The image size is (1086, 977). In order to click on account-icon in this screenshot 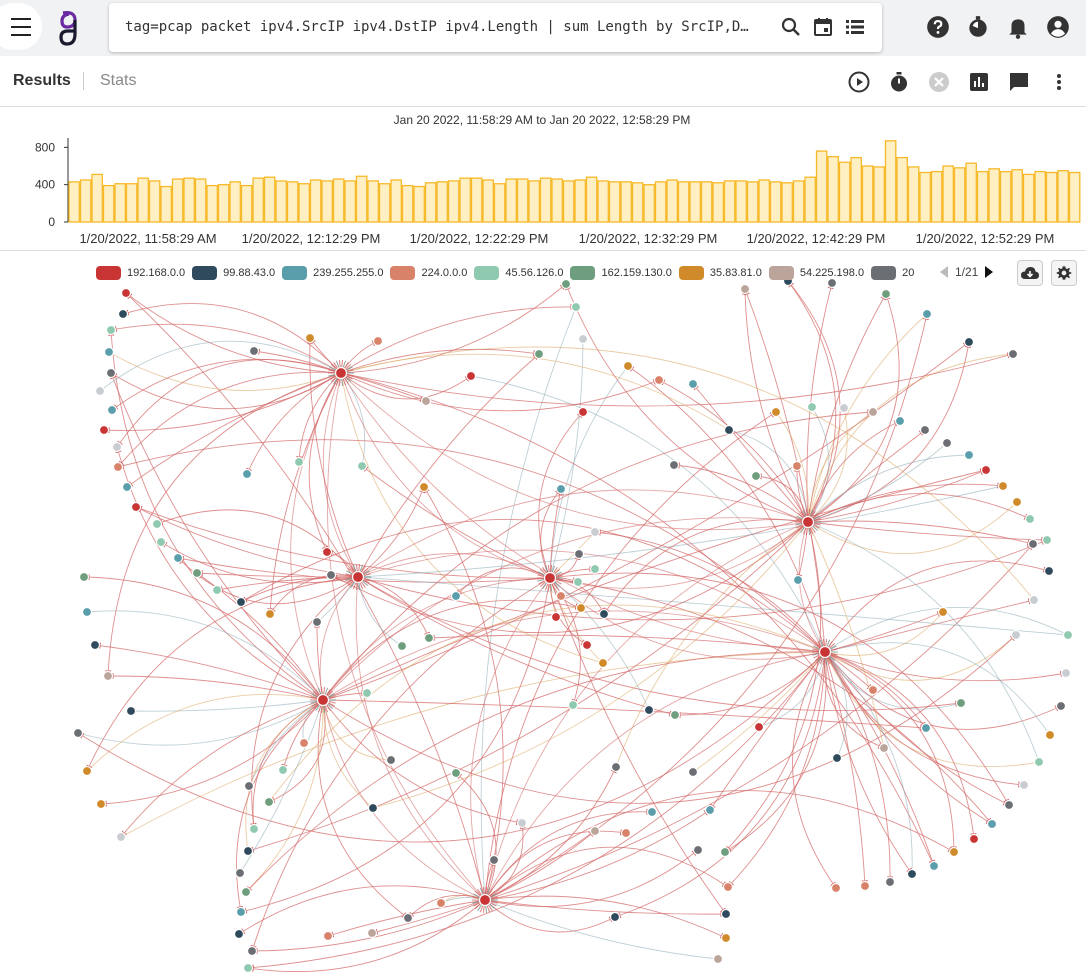, I will do `click(1058, 27)`.